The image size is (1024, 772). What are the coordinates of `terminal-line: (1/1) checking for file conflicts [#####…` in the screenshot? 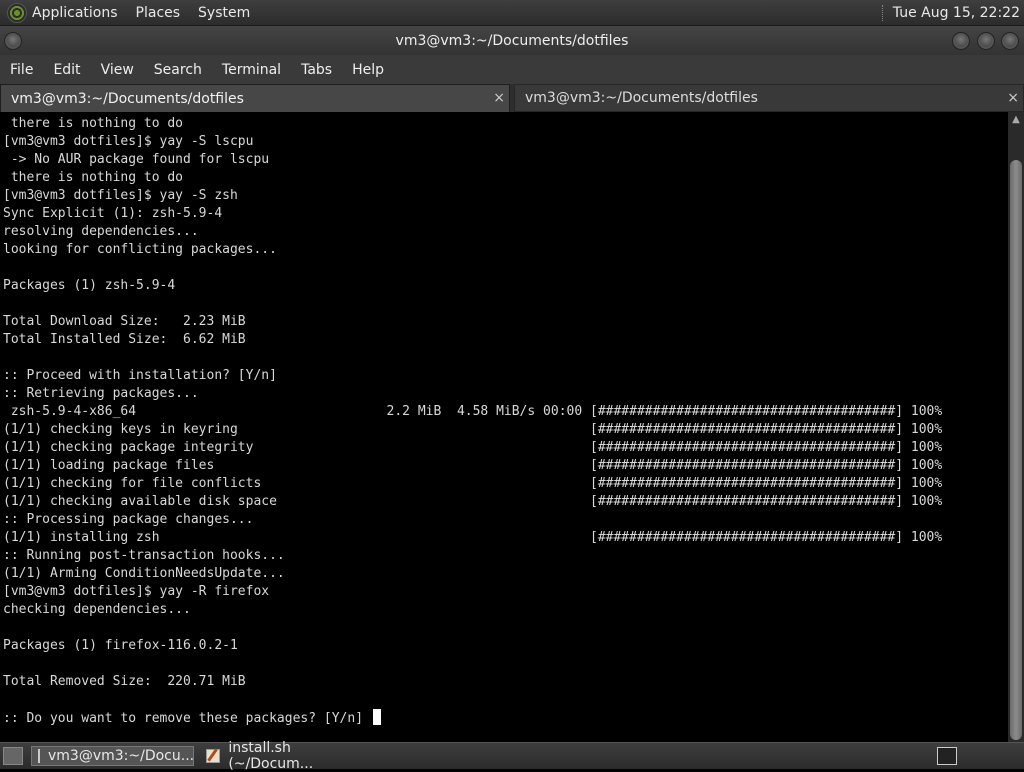 It's located at (473, 483).